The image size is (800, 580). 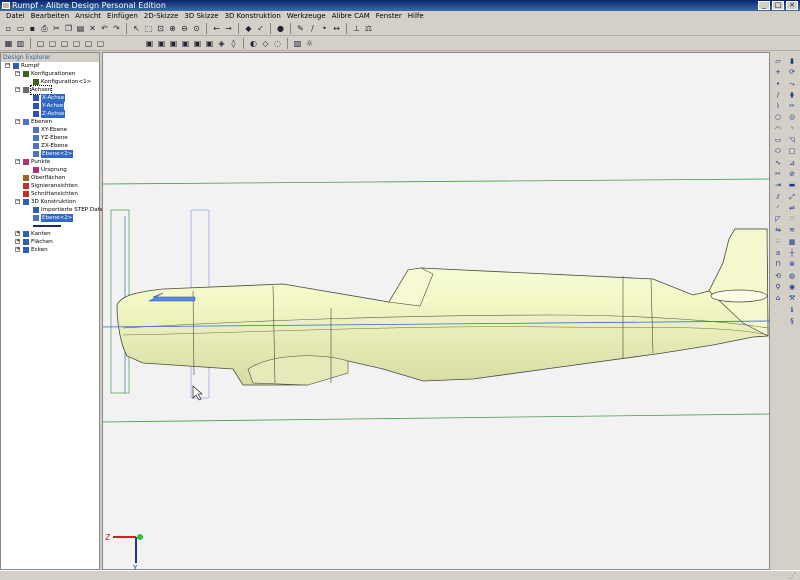 What do you see at coordinates (778, 140) in the screenshot?
I see `rectangle-icon: ▭` at bounding box center [778, 140].